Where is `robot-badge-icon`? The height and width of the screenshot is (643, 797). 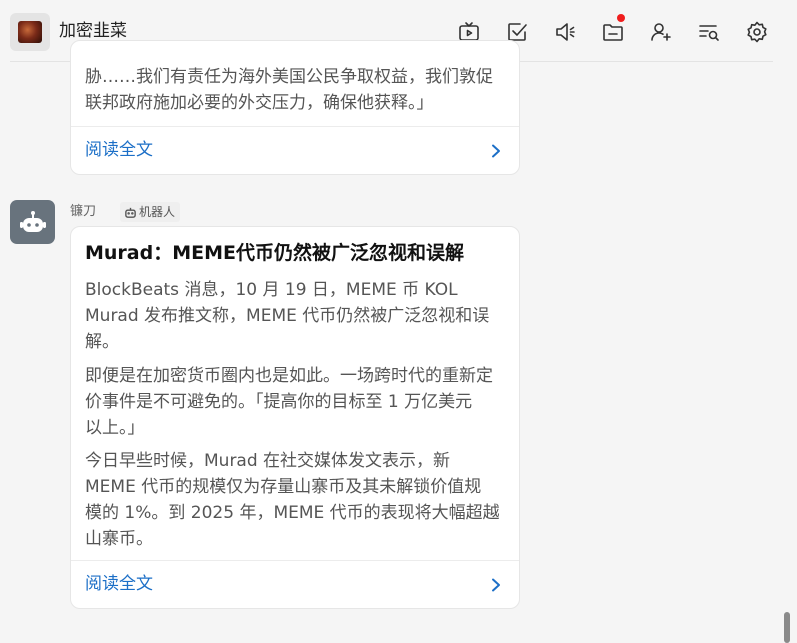 robot-badge-icon is located at coordinates (130, 212).